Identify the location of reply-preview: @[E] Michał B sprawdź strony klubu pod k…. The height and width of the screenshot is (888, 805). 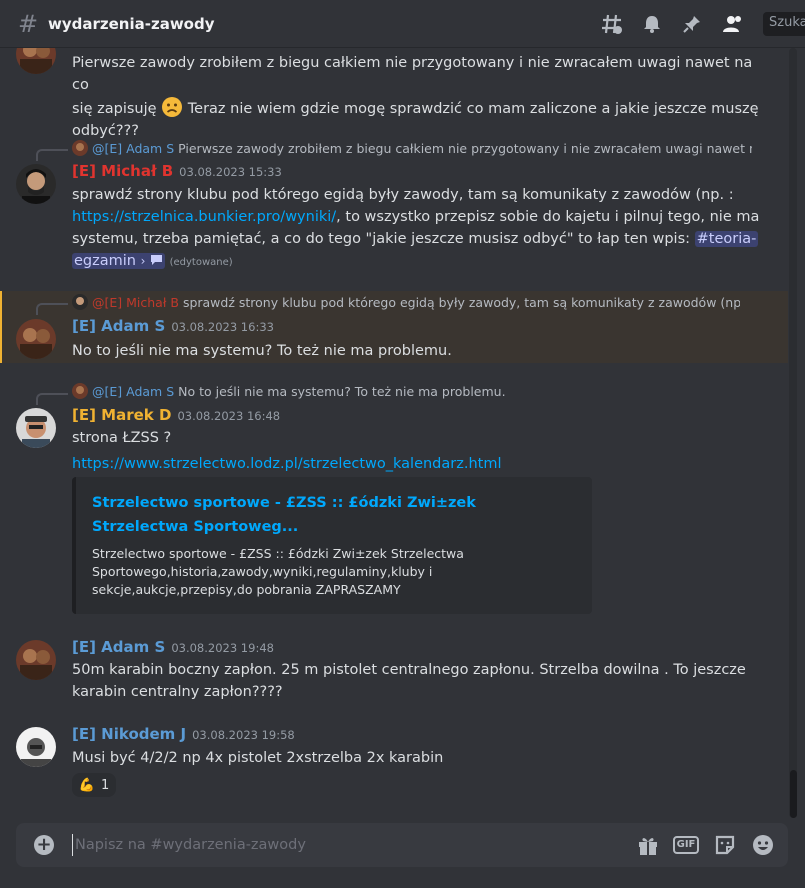
(406, 303).